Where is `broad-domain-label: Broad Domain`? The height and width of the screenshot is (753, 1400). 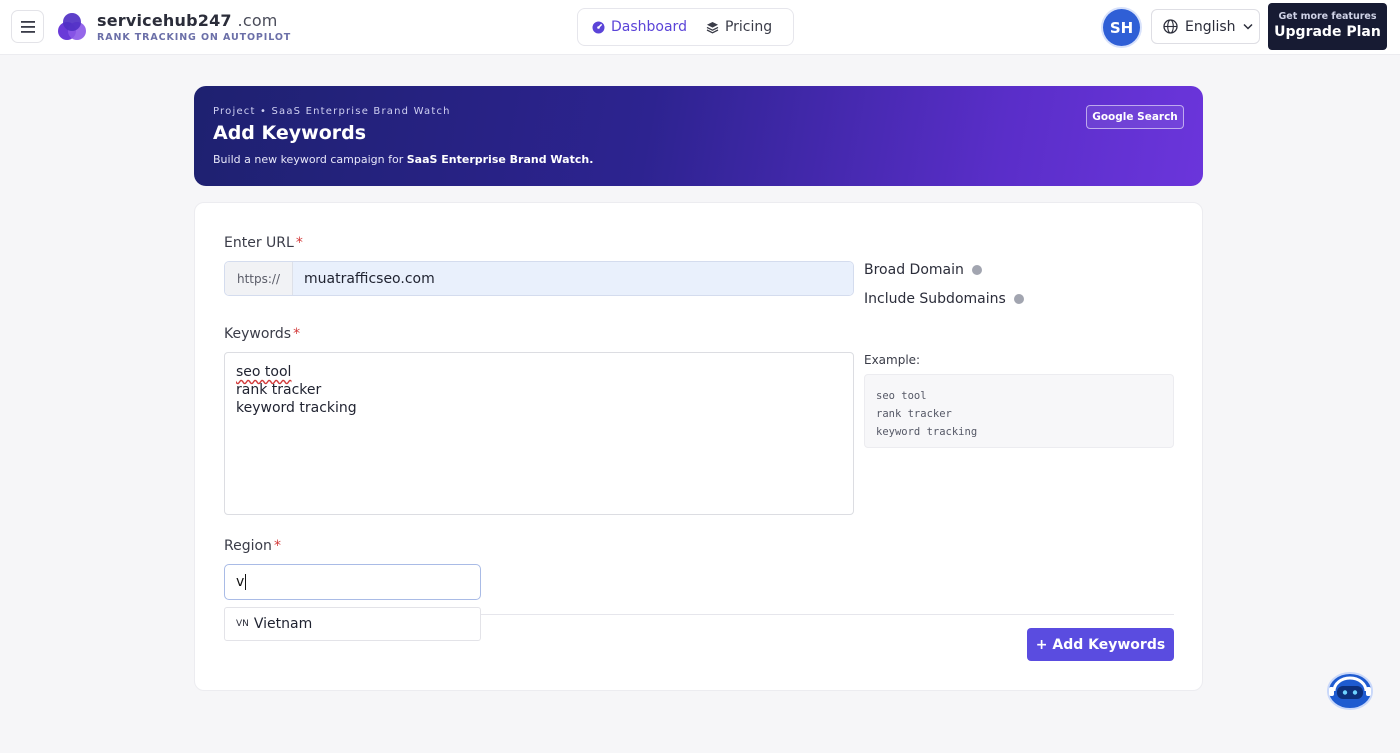 broad-domain-label: Broad Domain is located at coordinates (914, 270).